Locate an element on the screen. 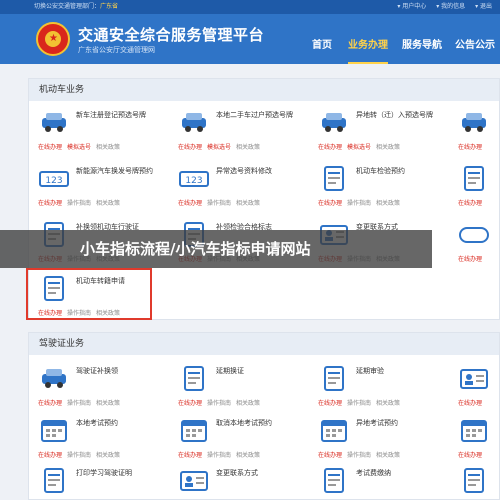 This screenshot has width=500, height=500. service-tile: 变更联系方式 is located at coordinates (239, 481).